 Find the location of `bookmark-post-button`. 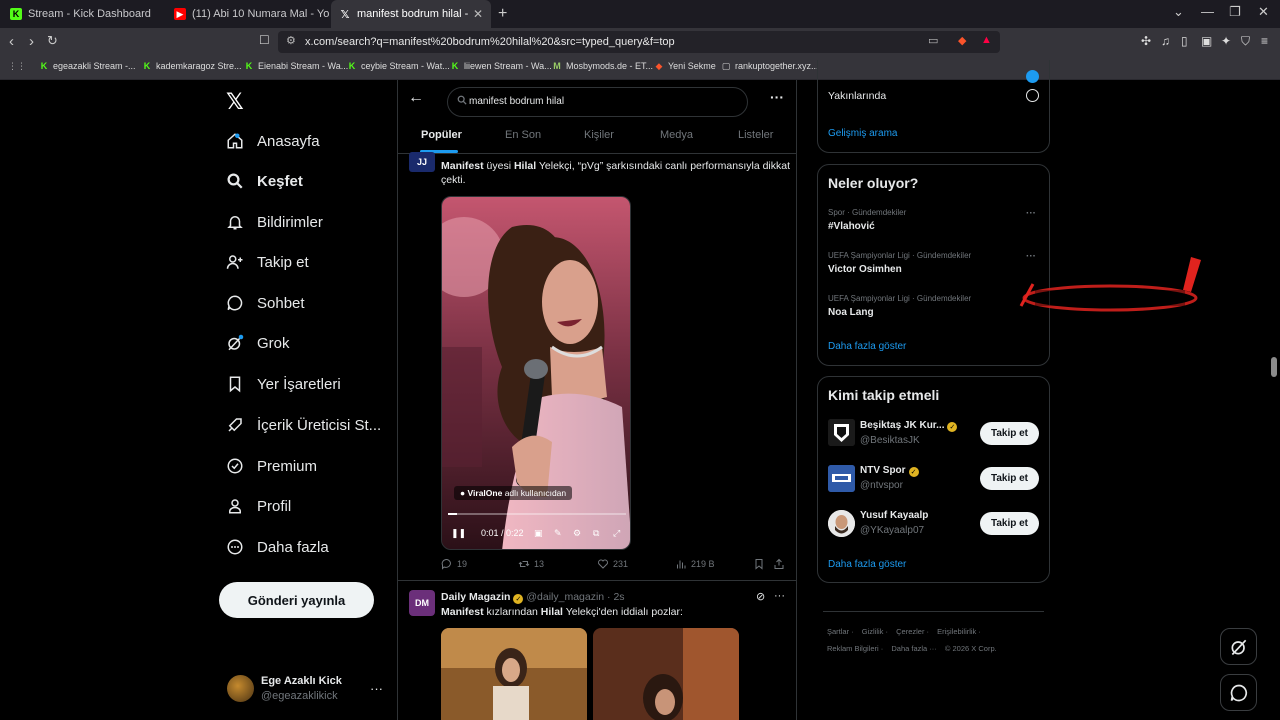

bookmark-post-button is located at coordinates (761, 564).